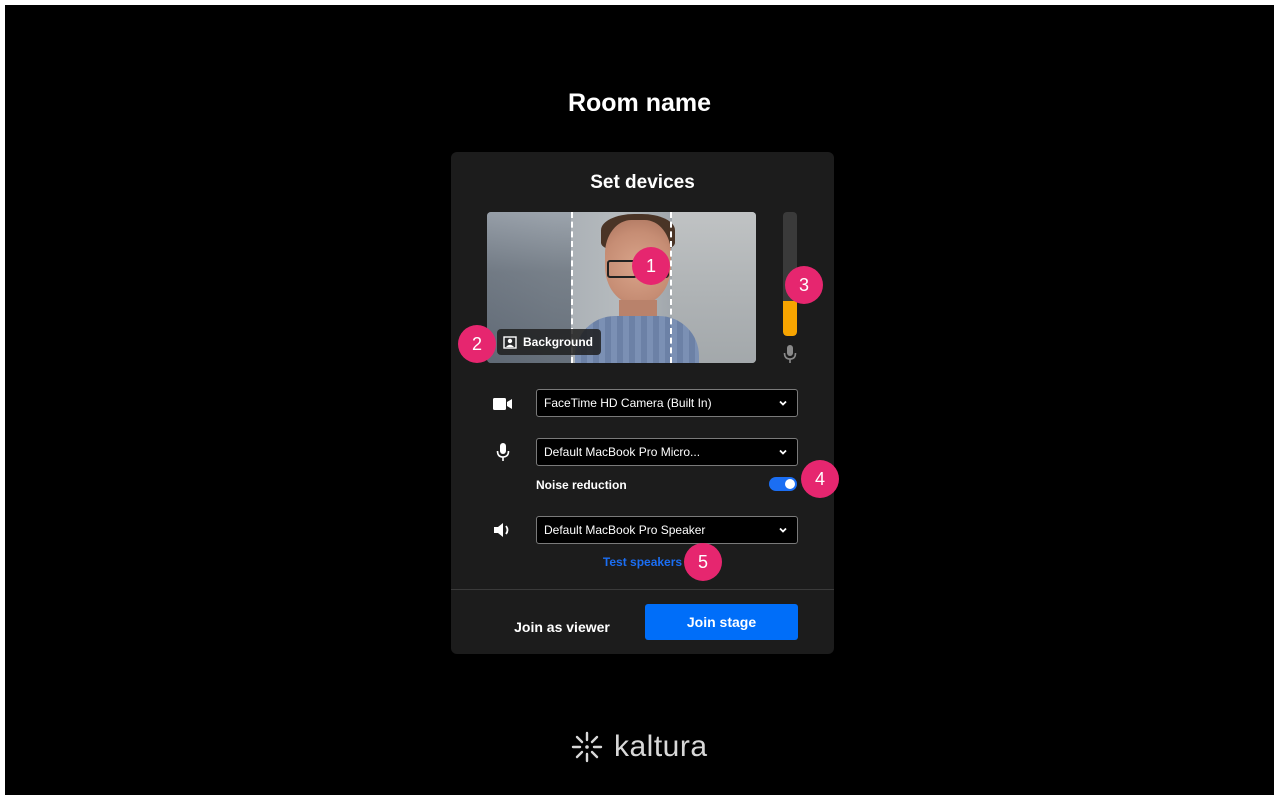 Image resolution: width=1279 pixels, height=798 pixels. What do you see at coordinates (661, 746) in the screenshot?
I see `brand-name: kaltura` at bounding box center [661, 746].